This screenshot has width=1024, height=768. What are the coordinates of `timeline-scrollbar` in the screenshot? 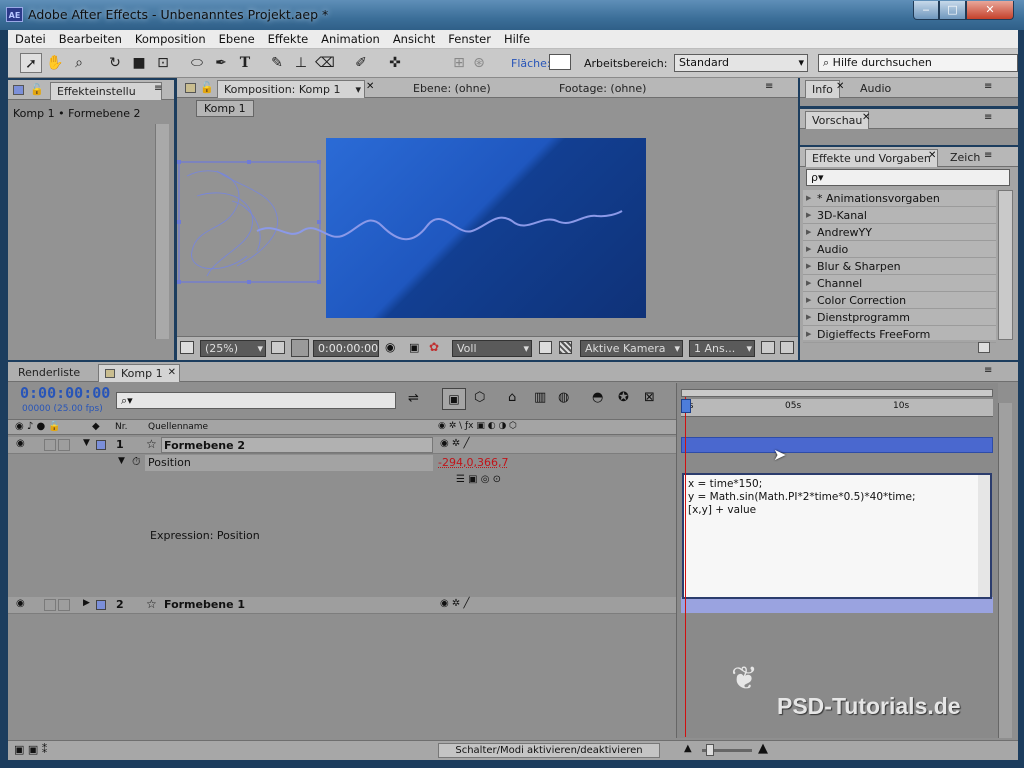 It's located at (1005, 570).